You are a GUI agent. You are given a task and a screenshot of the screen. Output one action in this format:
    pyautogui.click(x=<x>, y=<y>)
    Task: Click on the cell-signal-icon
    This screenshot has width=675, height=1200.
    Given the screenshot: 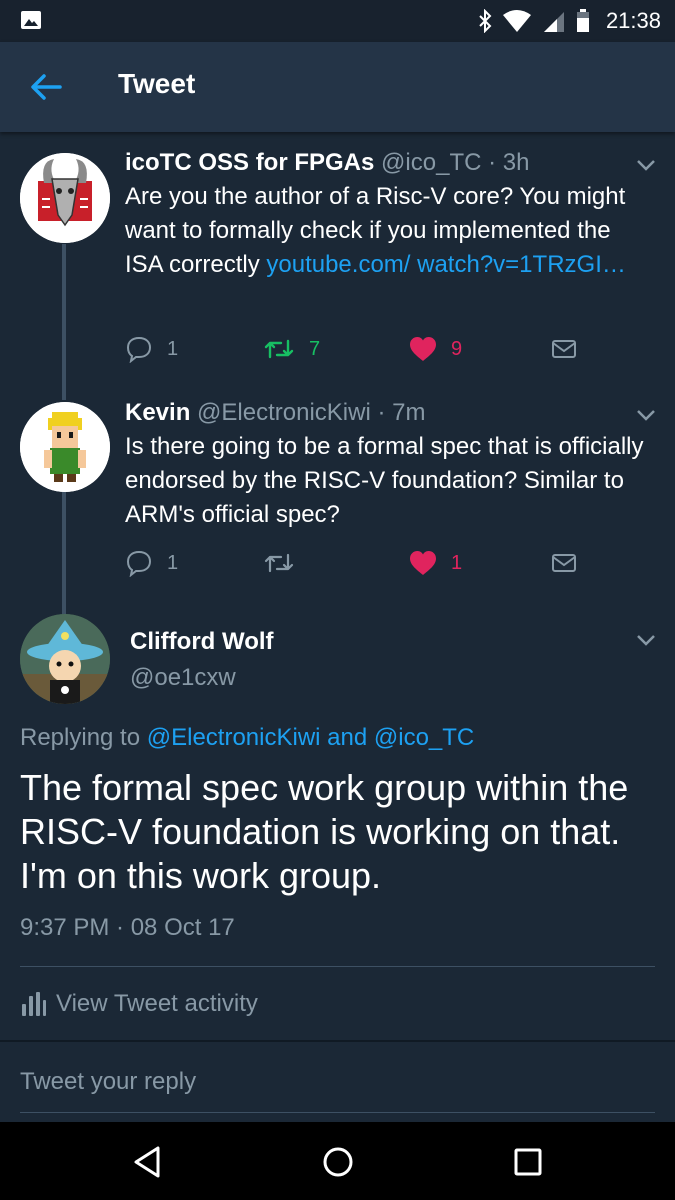 What is the action you would take?
    pyautogui.click(x=553, y=22)
    